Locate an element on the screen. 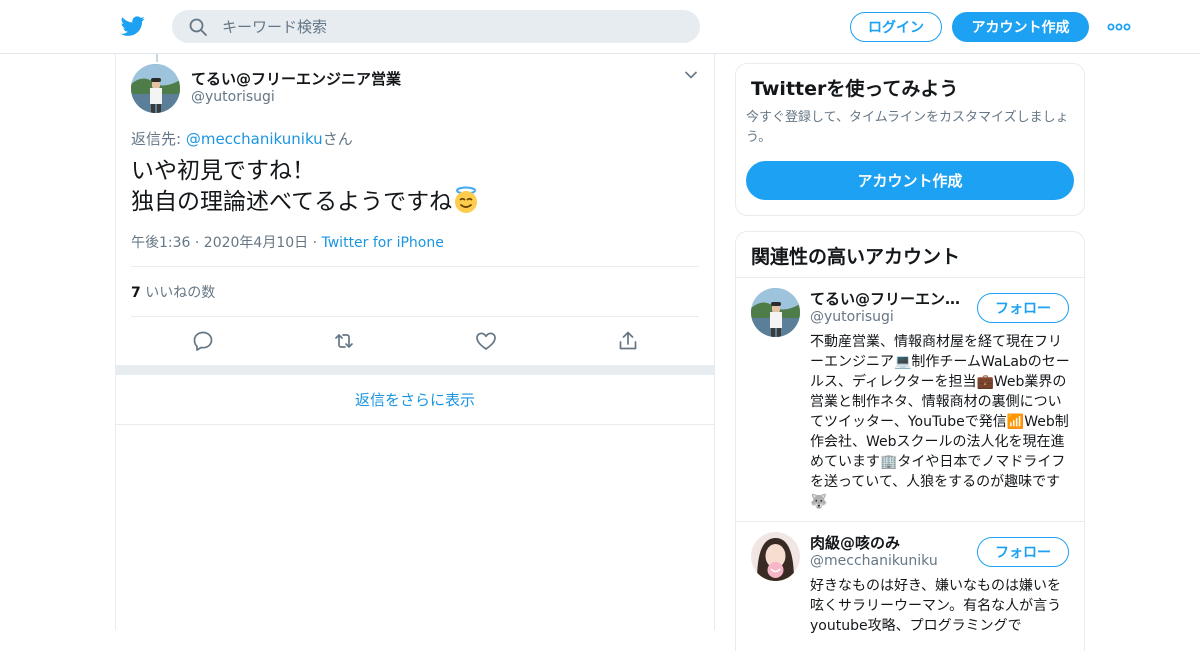 This screenshot has width=1200, height=662. login-button: ログイン is located at coordinates (896, 27).